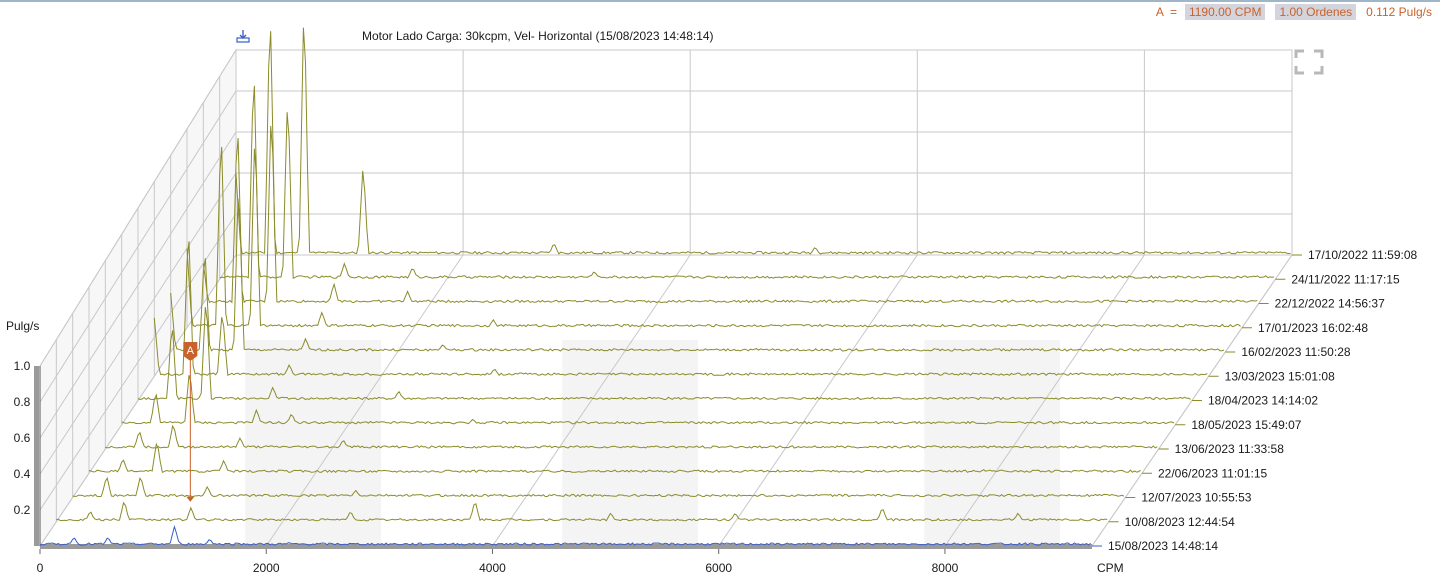  I want to click on y-tick-label: 1.0, so click(22, 366).